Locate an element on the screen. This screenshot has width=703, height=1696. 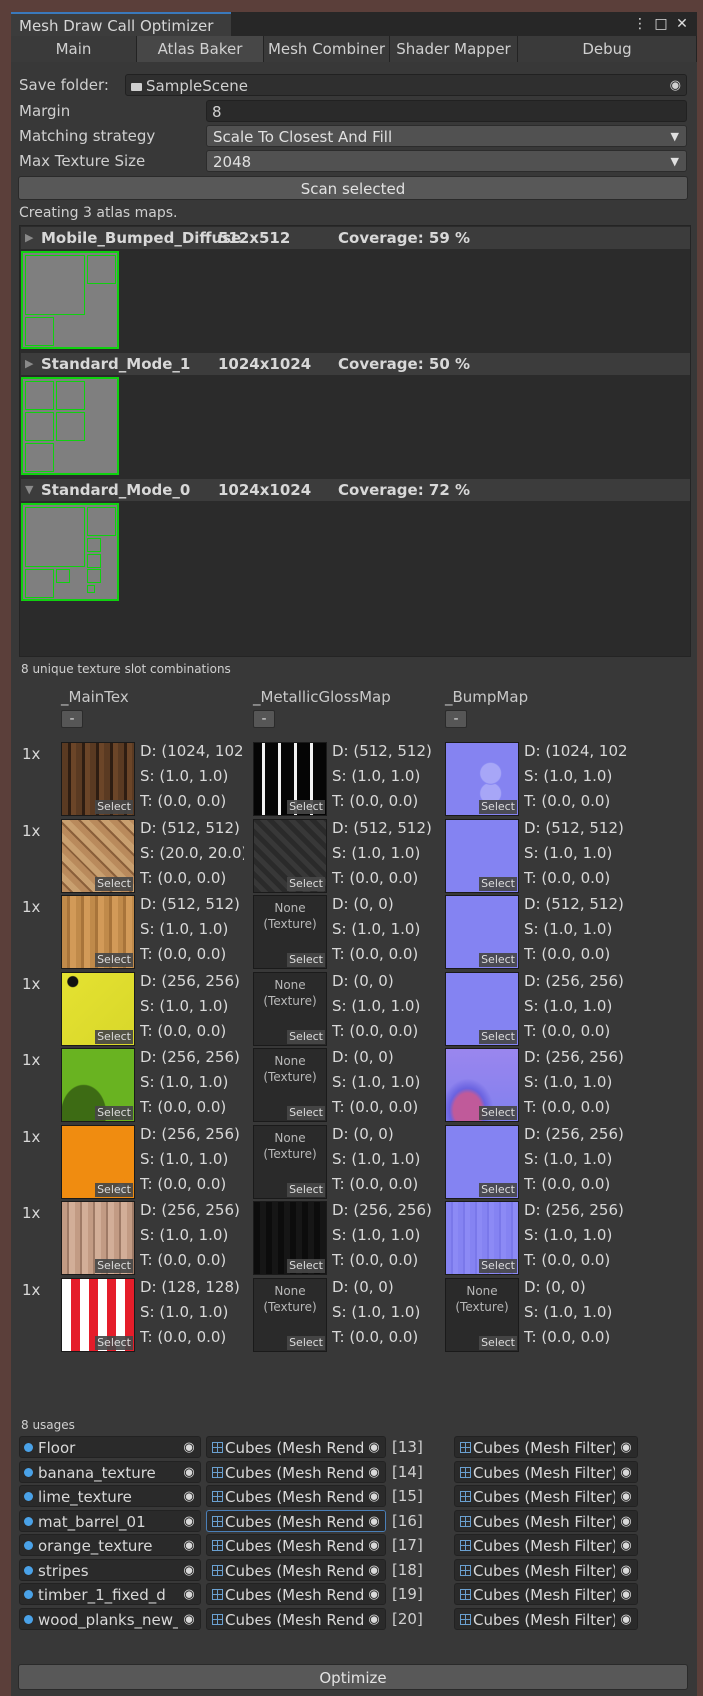
material-field: stripes ◉ is located at coordinates (110, 1569).